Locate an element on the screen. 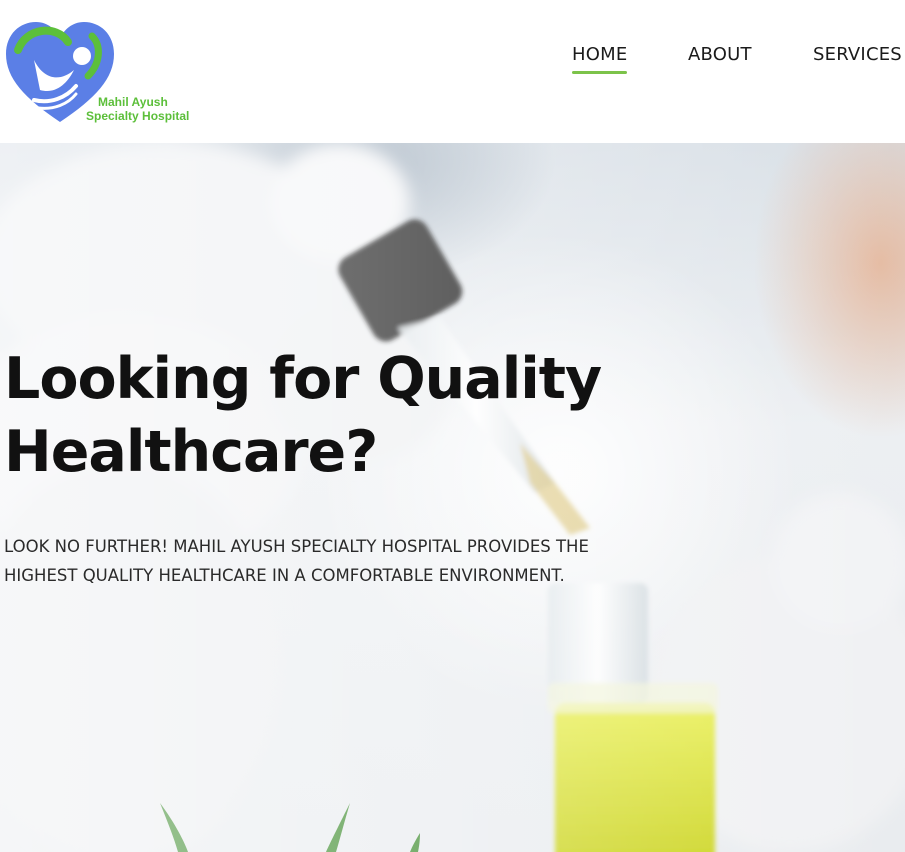  hospital-logo: Mahil Ayush Specialty Hospital is located at coordinates (110, 70).